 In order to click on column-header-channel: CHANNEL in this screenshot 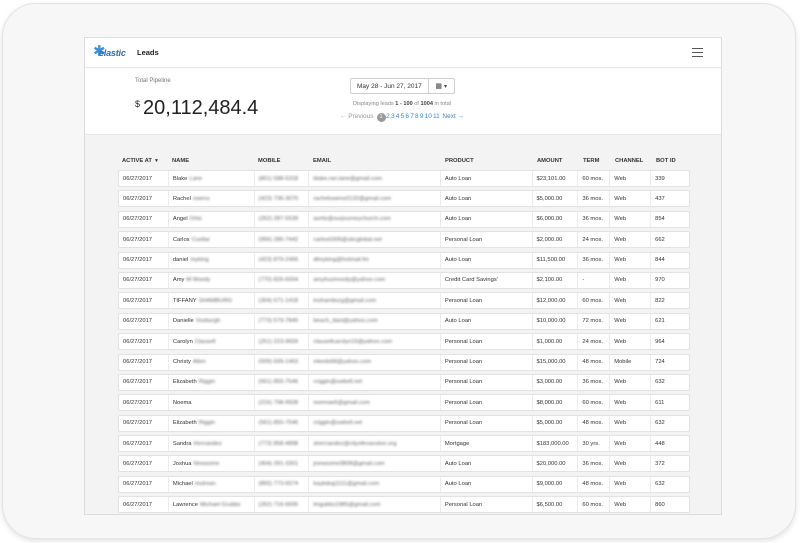, I will do `click(631, 161)`.